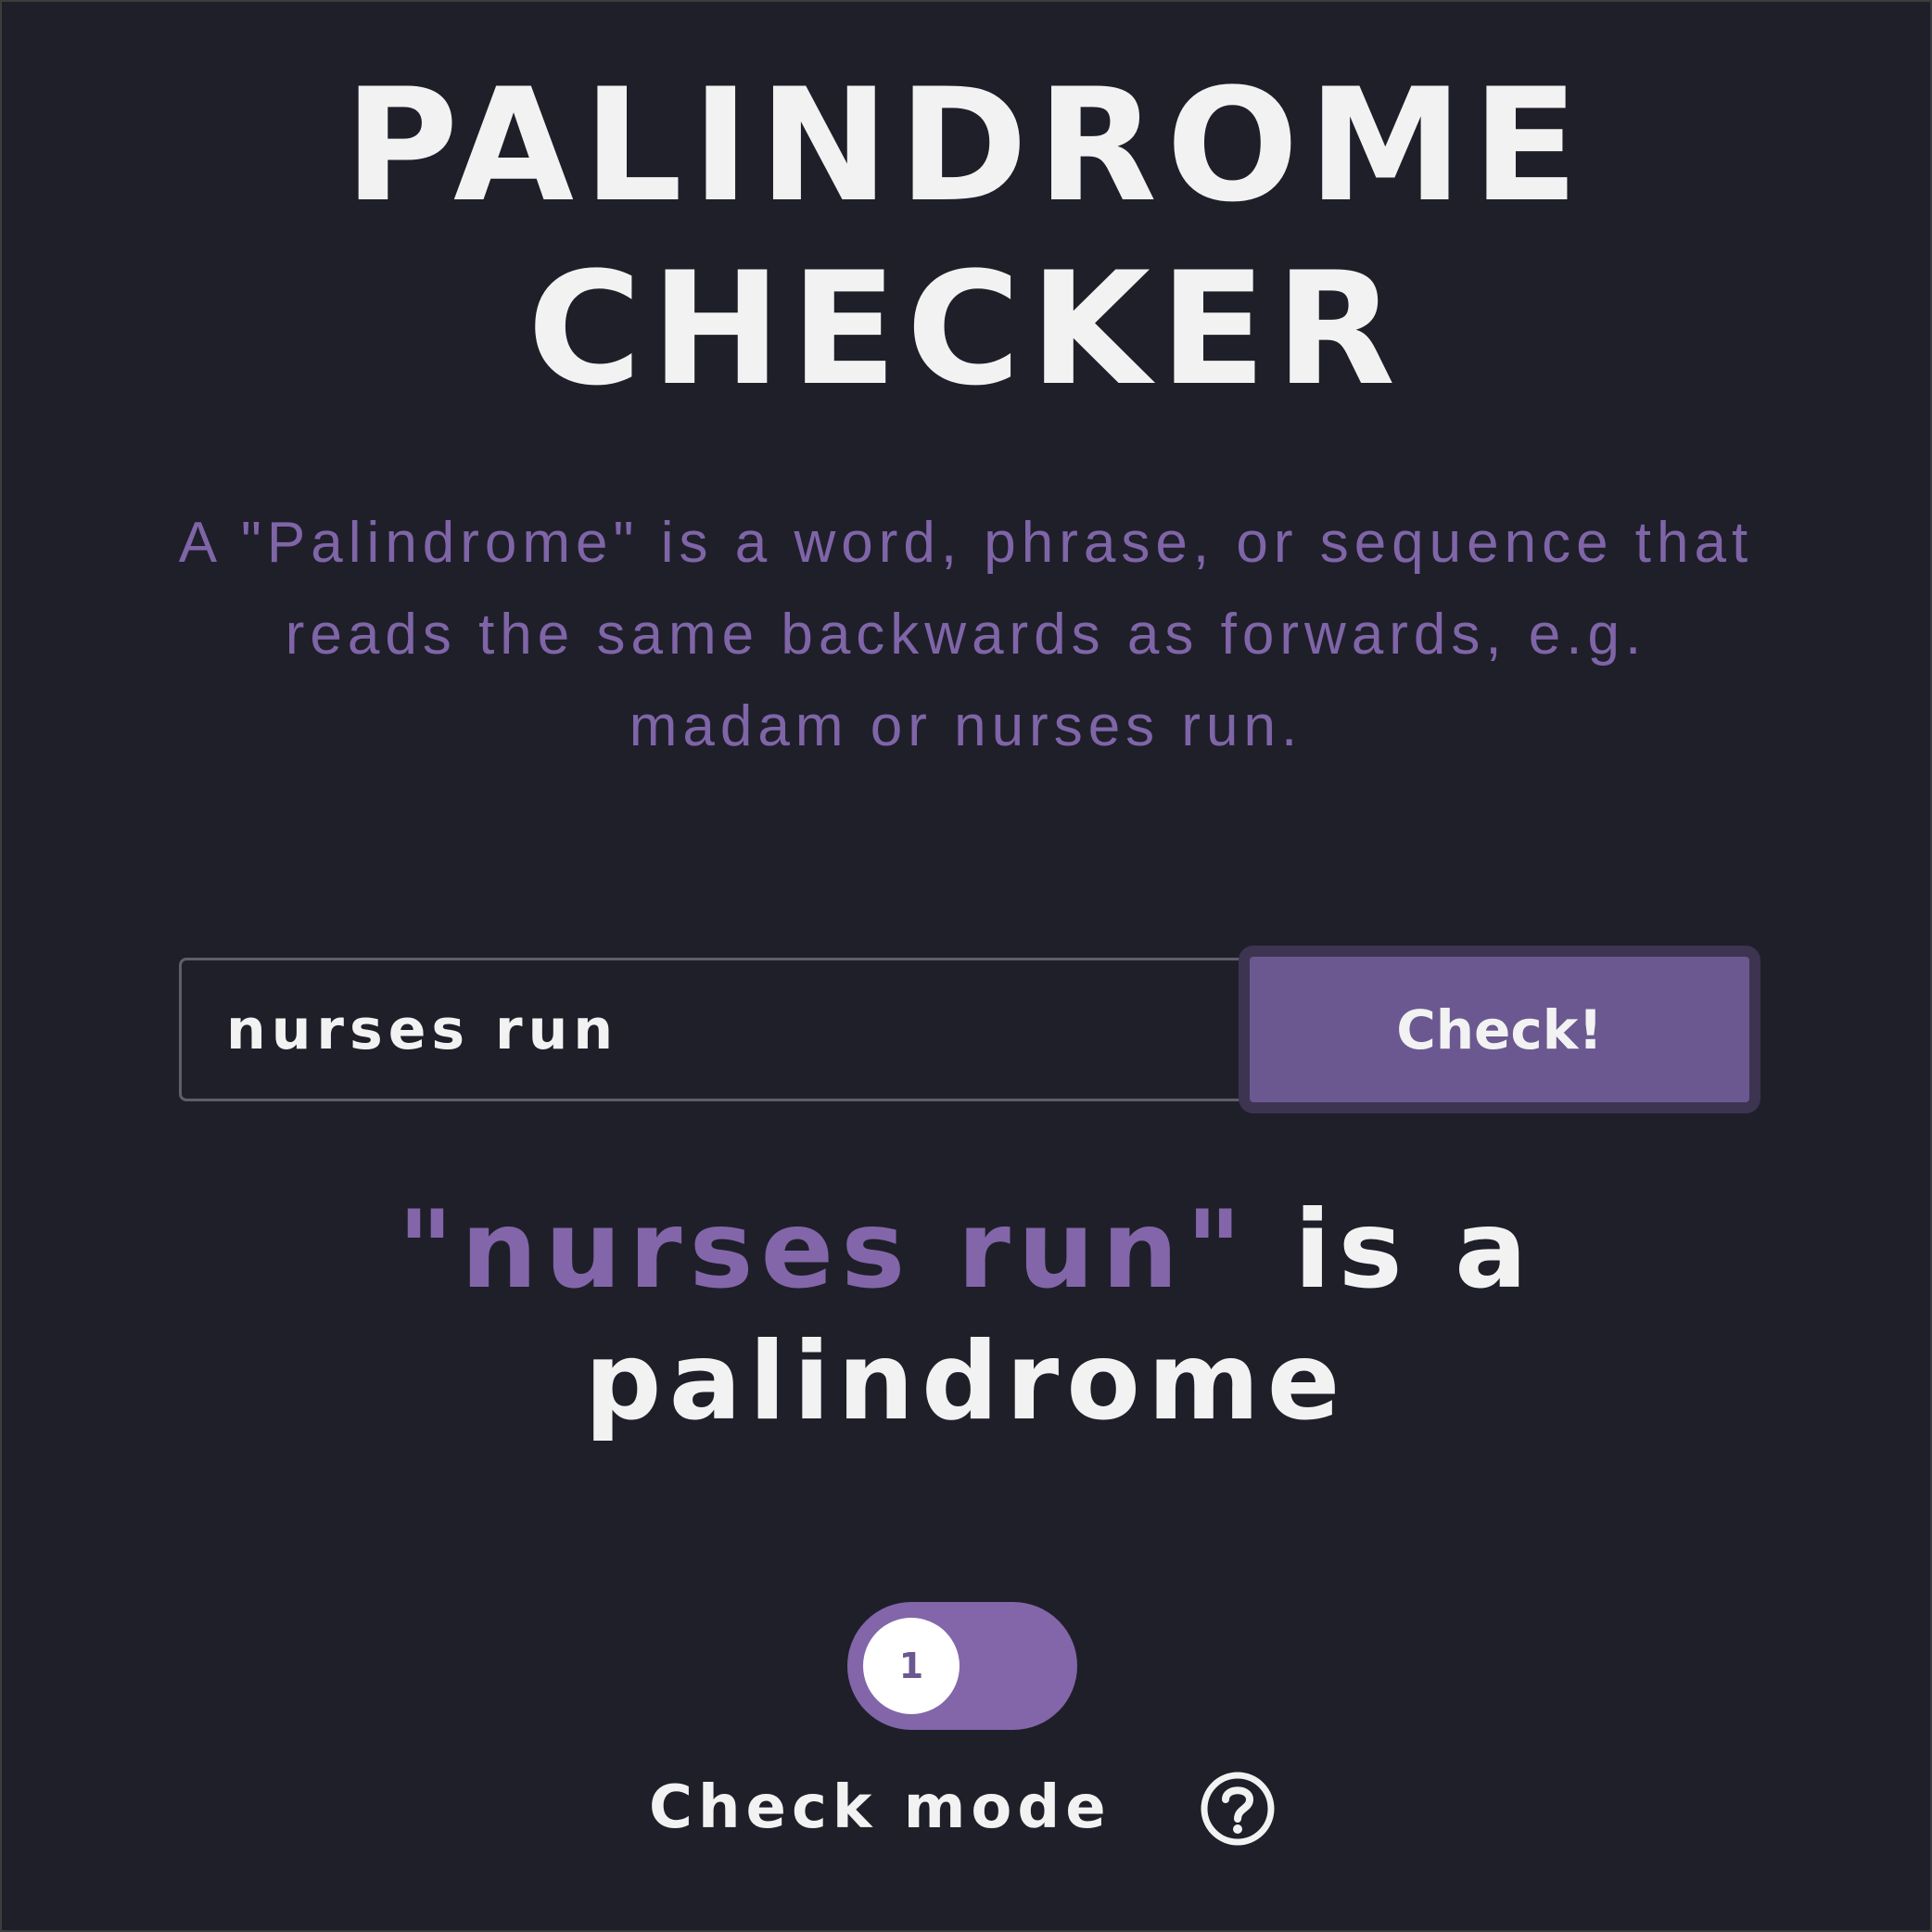  I want to click on result-term: "nurses run", so click(823, 1250).